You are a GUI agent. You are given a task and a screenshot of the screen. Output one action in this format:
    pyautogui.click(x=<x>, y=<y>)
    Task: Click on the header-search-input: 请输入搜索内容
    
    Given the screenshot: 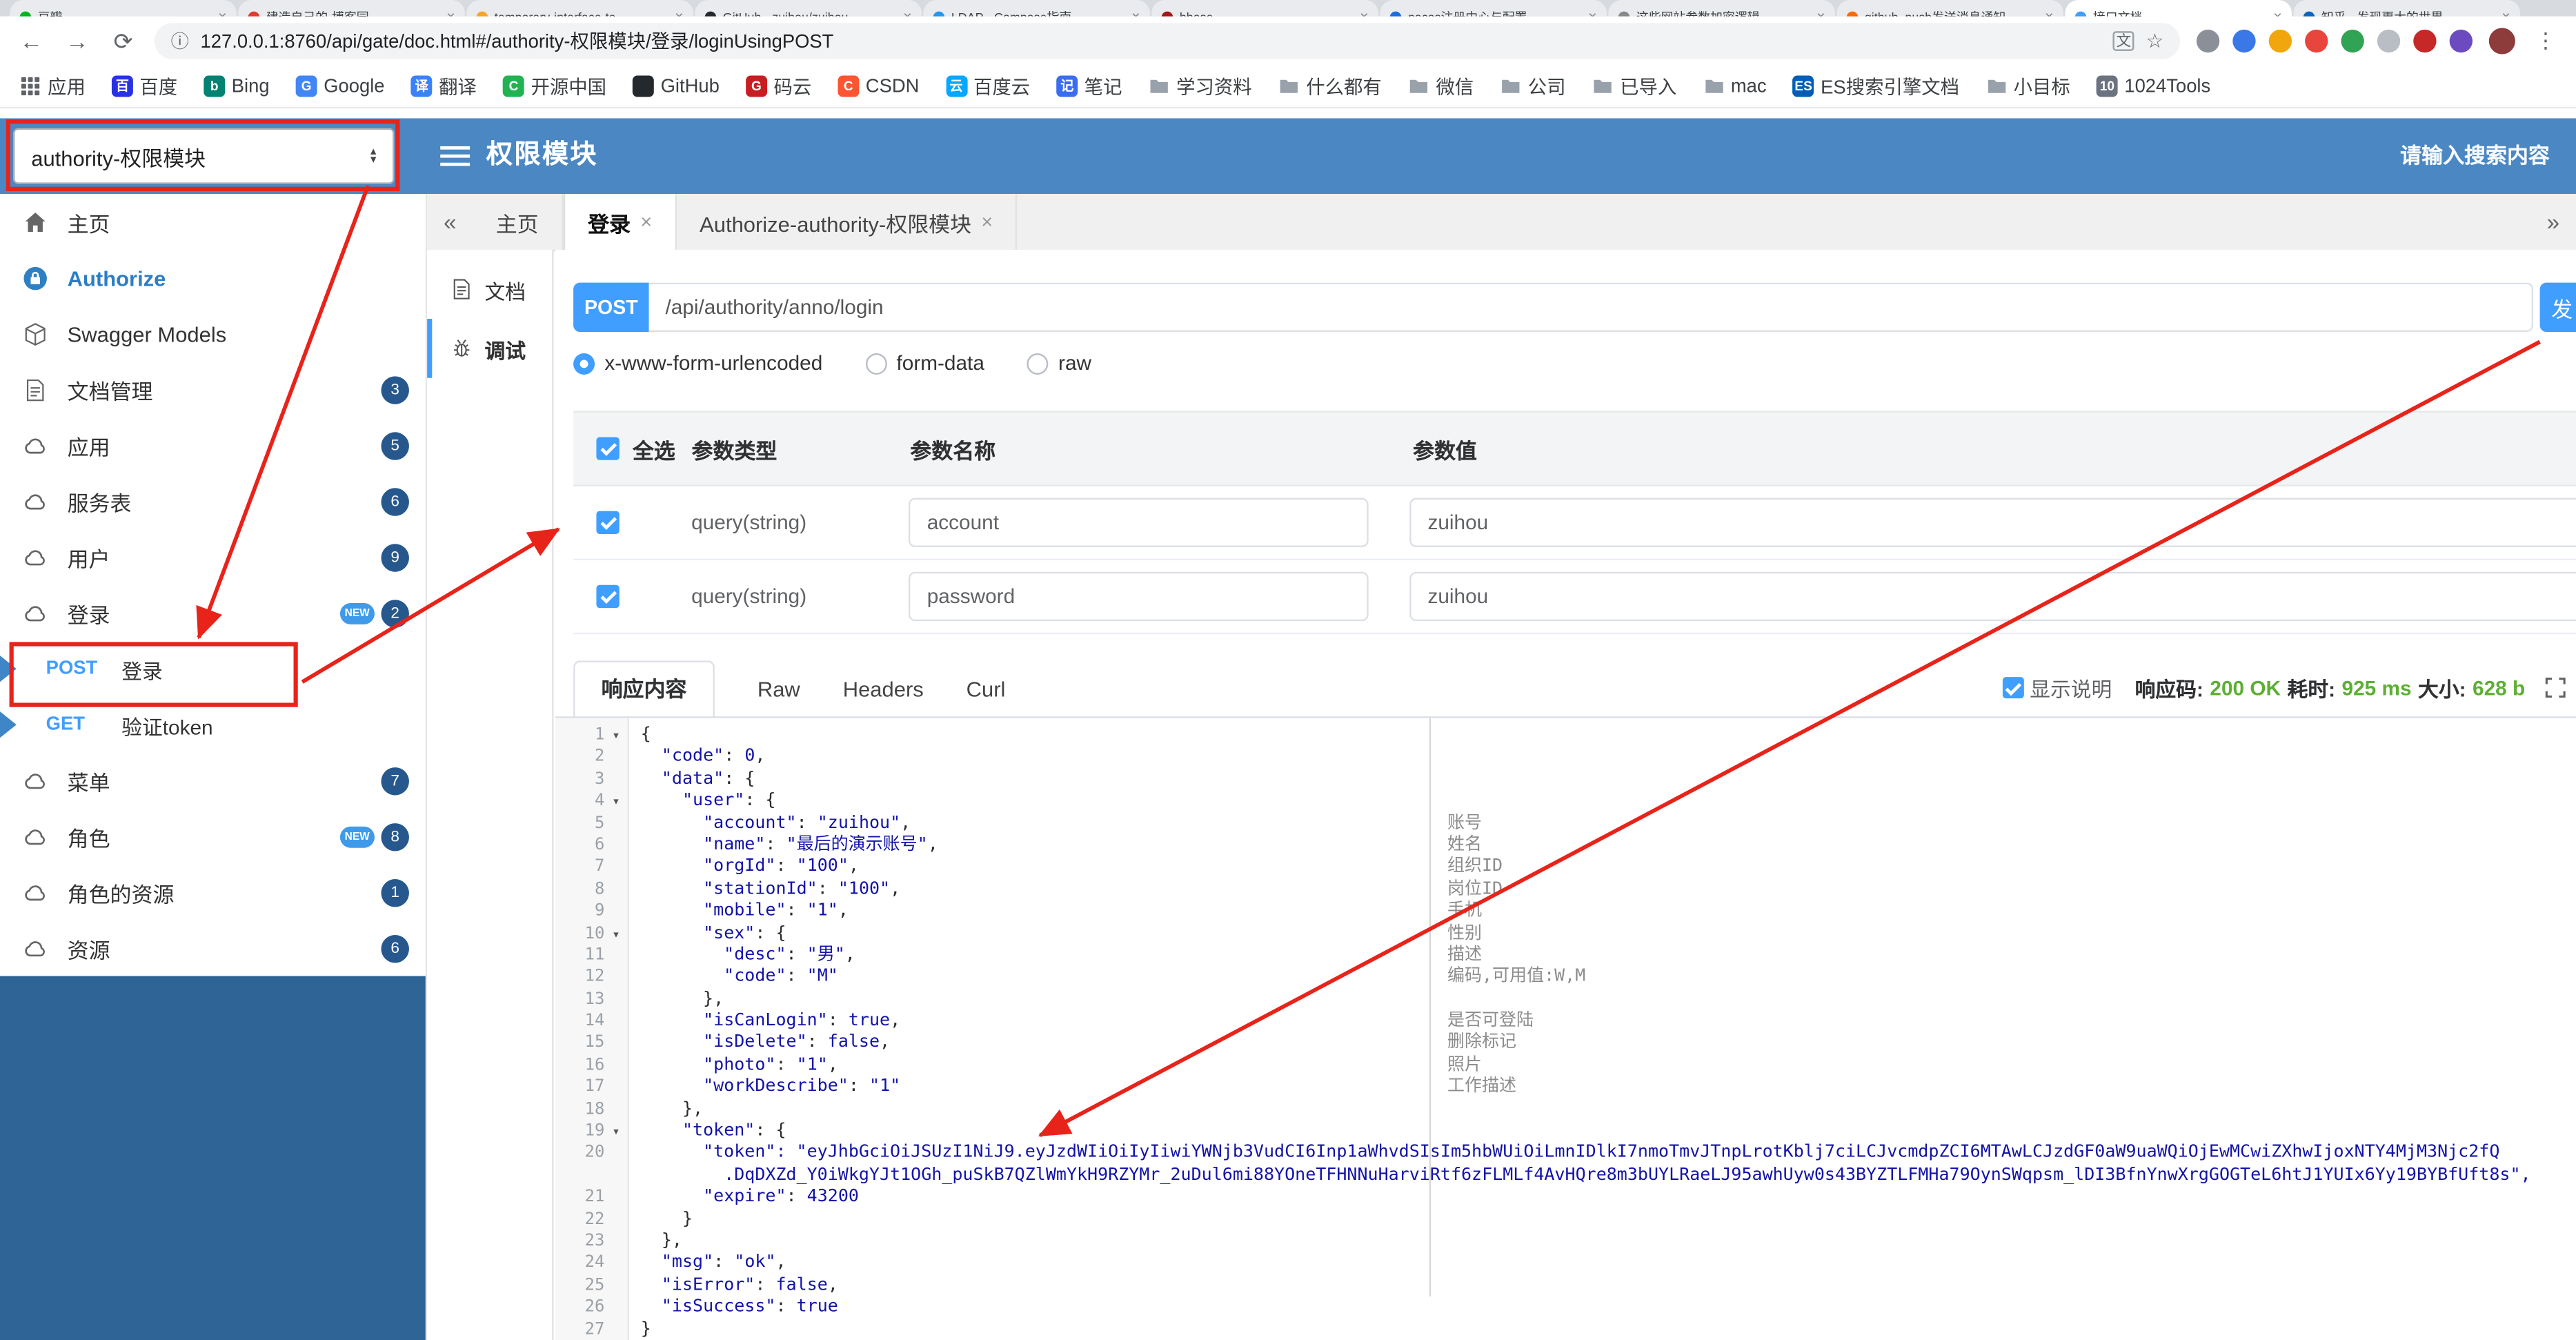 What is the action you would take?
    pyautogui.click(x=2475, y=156)
    